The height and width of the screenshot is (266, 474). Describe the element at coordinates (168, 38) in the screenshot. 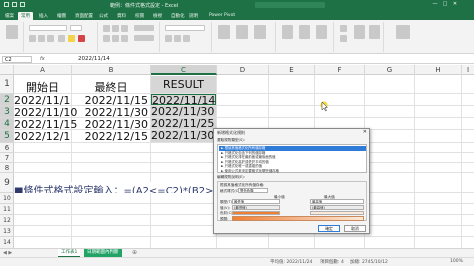

I see `currency-icon` at that location.